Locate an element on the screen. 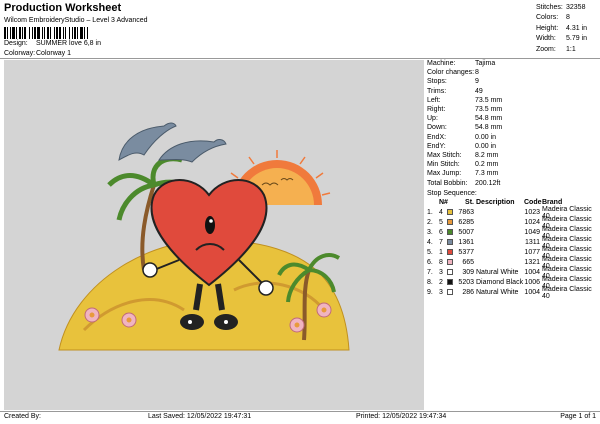 The height and width of the screenshot is (424, 600). info-key: Up: is located at coordinates (432, 119).